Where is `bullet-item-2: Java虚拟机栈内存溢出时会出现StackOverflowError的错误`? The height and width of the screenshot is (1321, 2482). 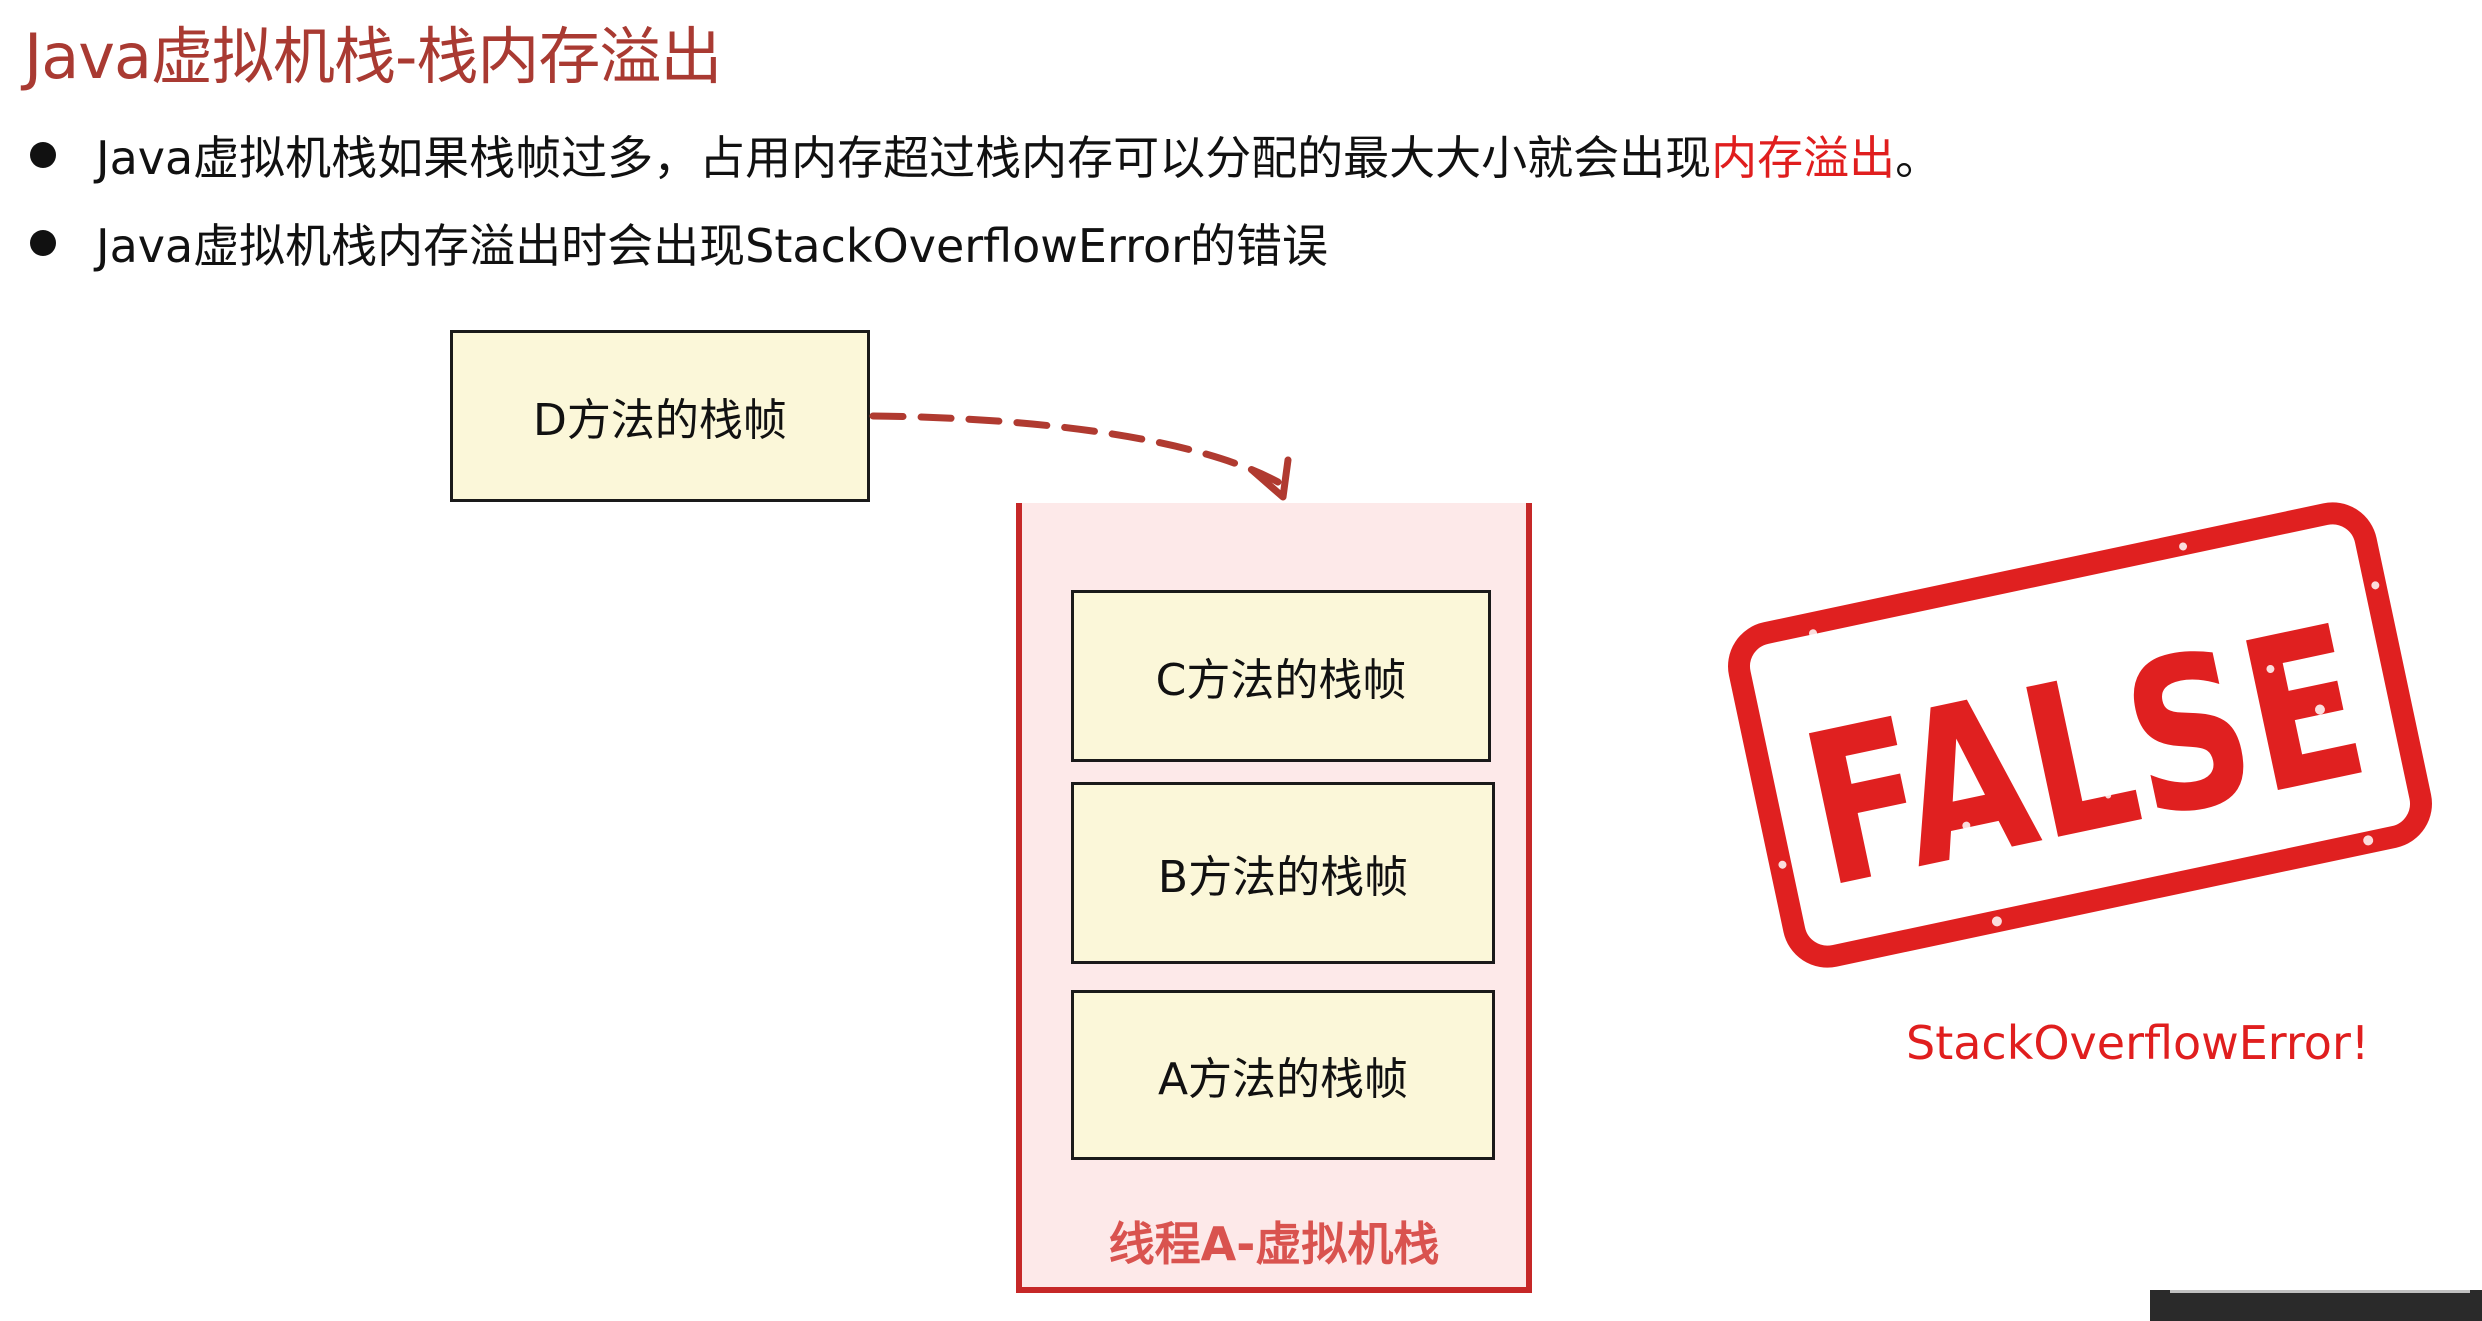 bullet-item-2: Java虚拟机栈内存溢出时会出现StackOverflowError的错误 is located at coordinates (679, 243).